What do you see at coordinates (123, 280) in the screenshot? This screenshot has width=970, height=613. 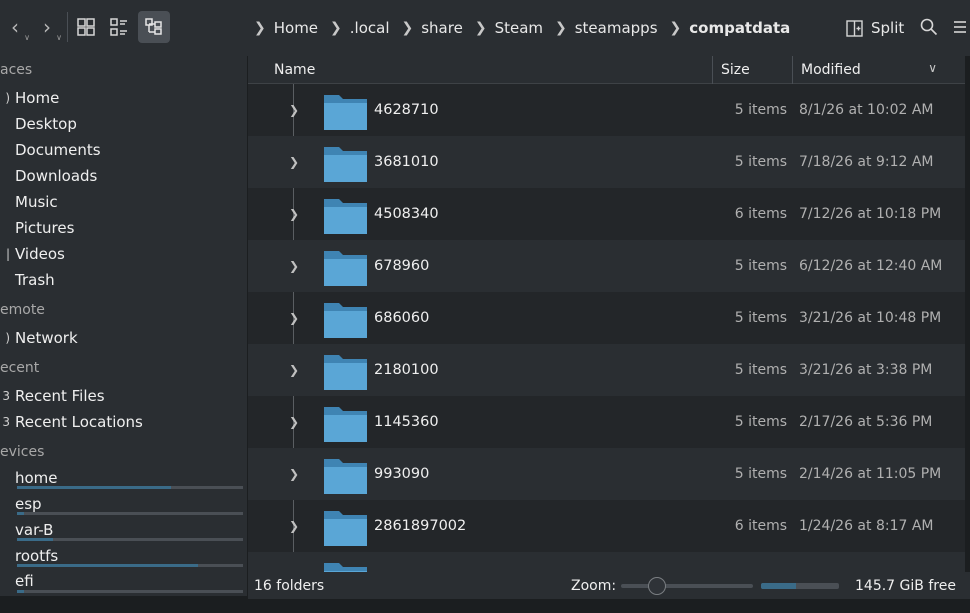 I see `sidebar-item-trash: Trash` at bounding box center [123, 280].